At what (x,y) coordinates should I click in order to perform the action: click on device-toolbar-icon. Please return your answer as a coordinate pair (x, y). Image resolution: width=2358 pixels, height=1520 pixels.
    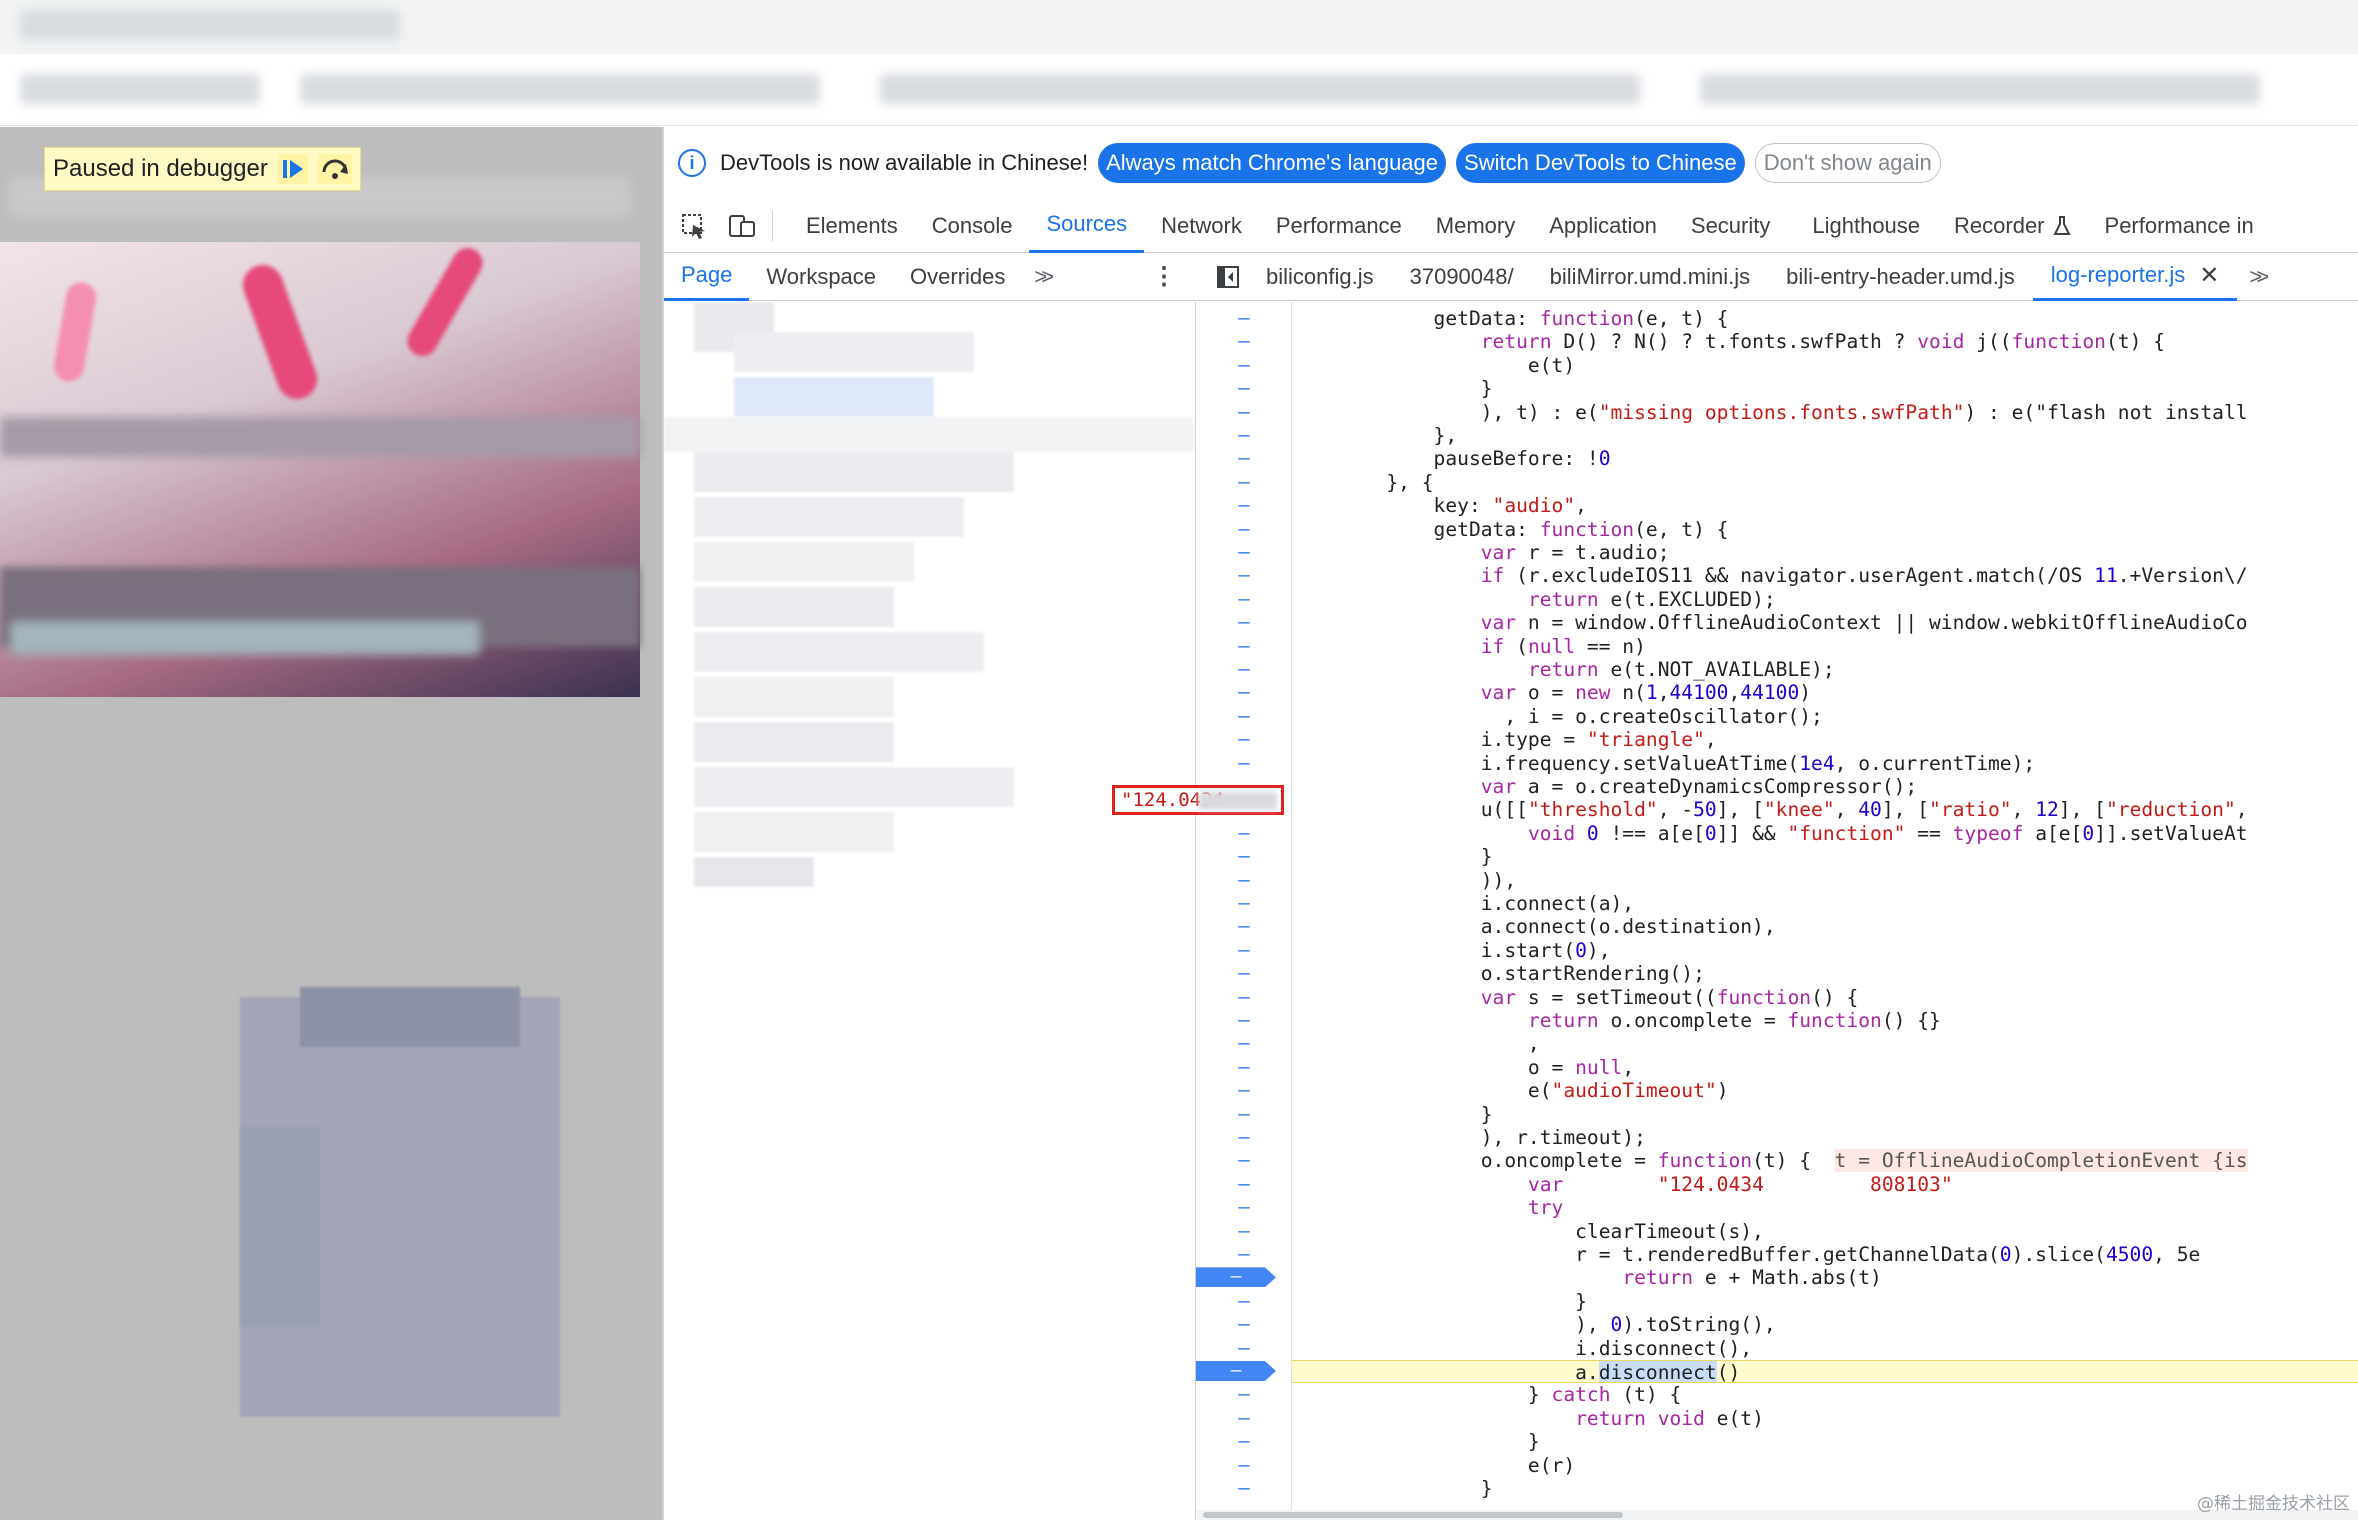
    Looking at the image, I should click on (742, 226).